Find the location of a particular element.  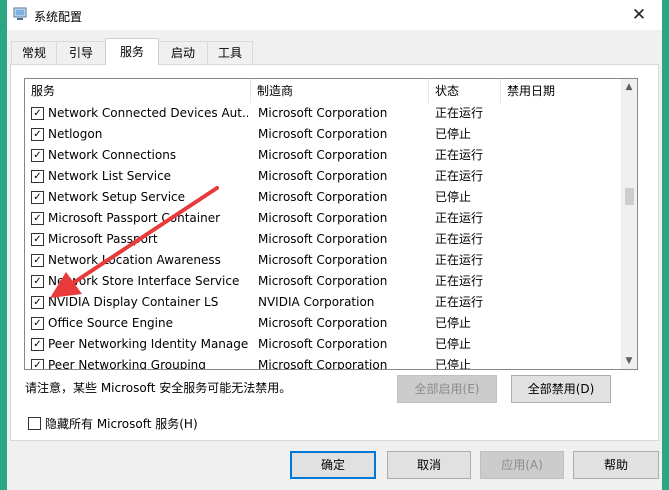

tab-boot: 引导 is located at coordinates (81, 52).